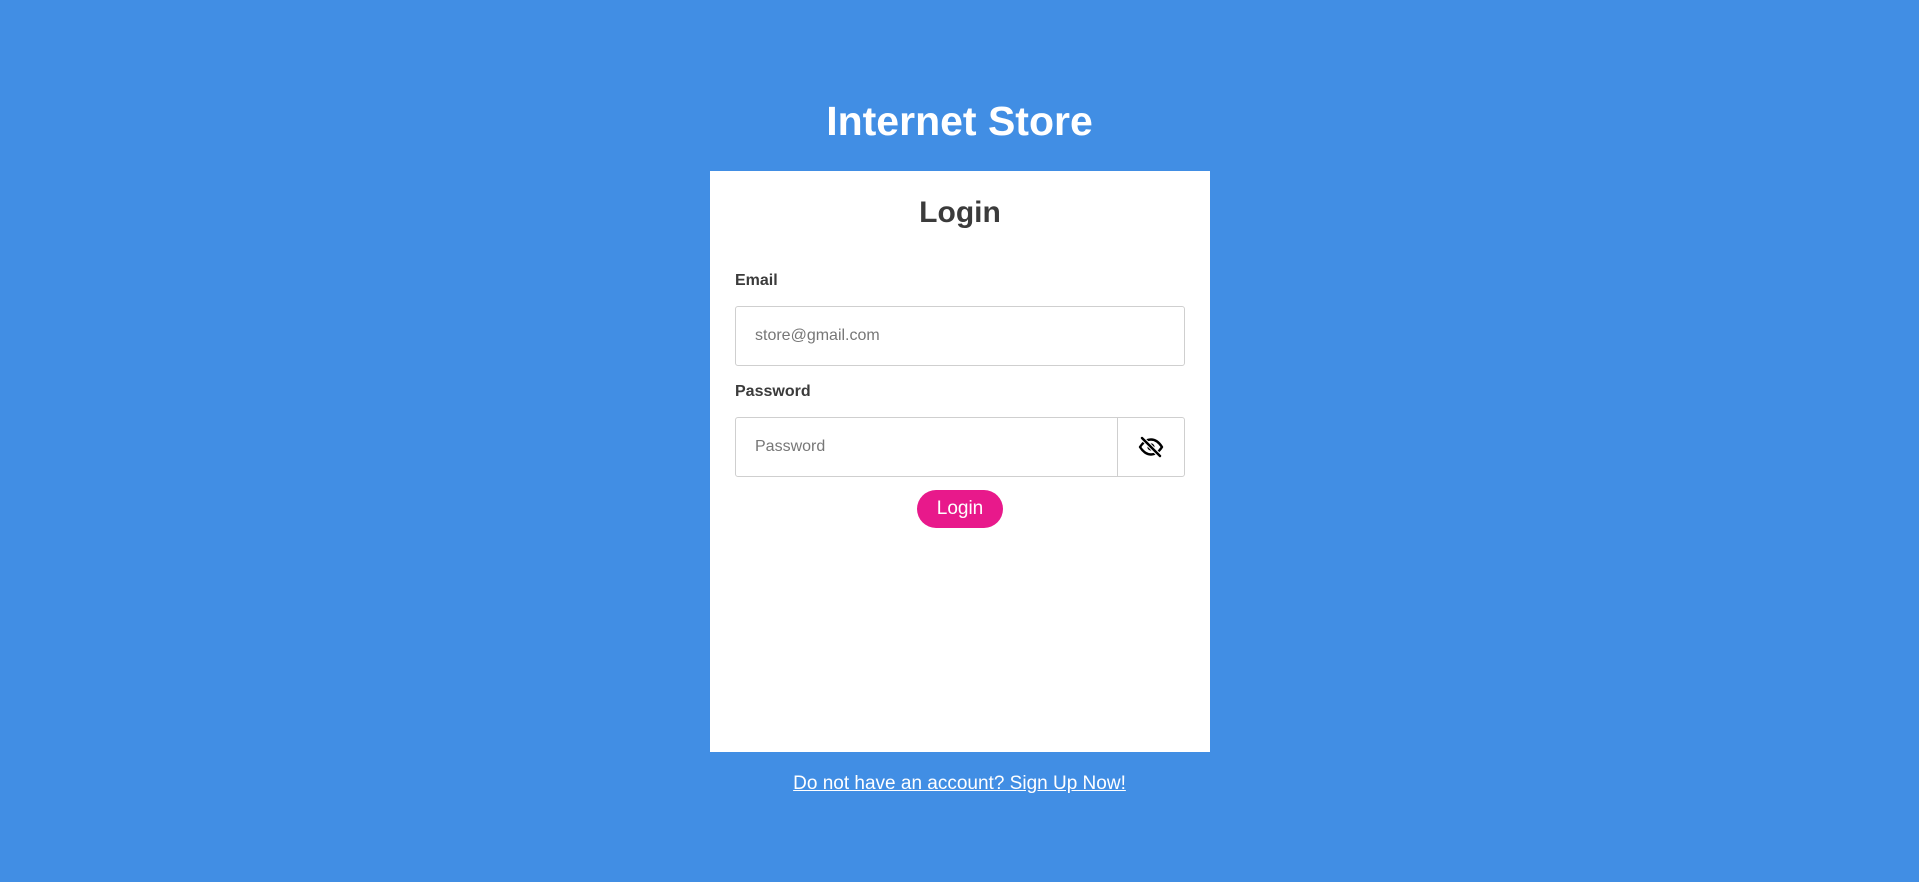 The width and height of the screenshot is (1919, 882). Describe the element at coordinates (960, 336) in the screenshot. I see `email-input` at that location.